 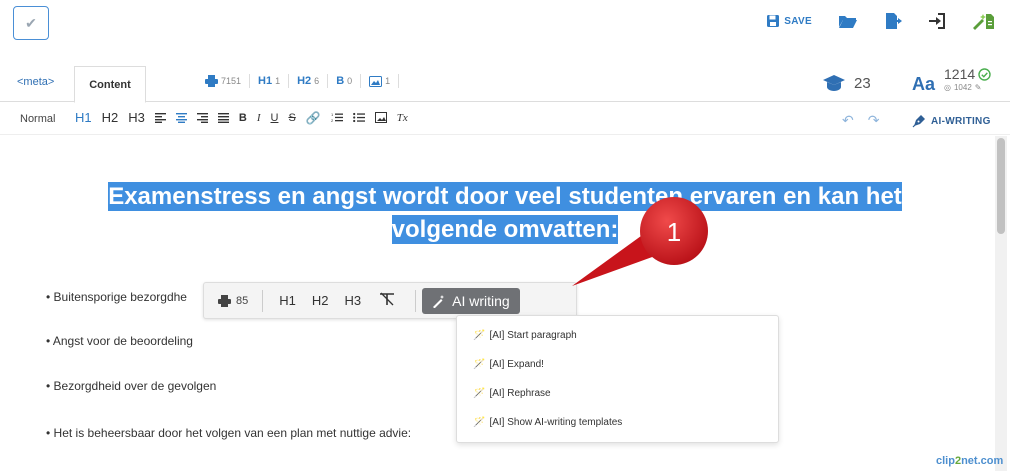 What do you see at coordinates (275, 118) in the screenshot?
I see `underline-button: U` at bounding box center [275, 118].